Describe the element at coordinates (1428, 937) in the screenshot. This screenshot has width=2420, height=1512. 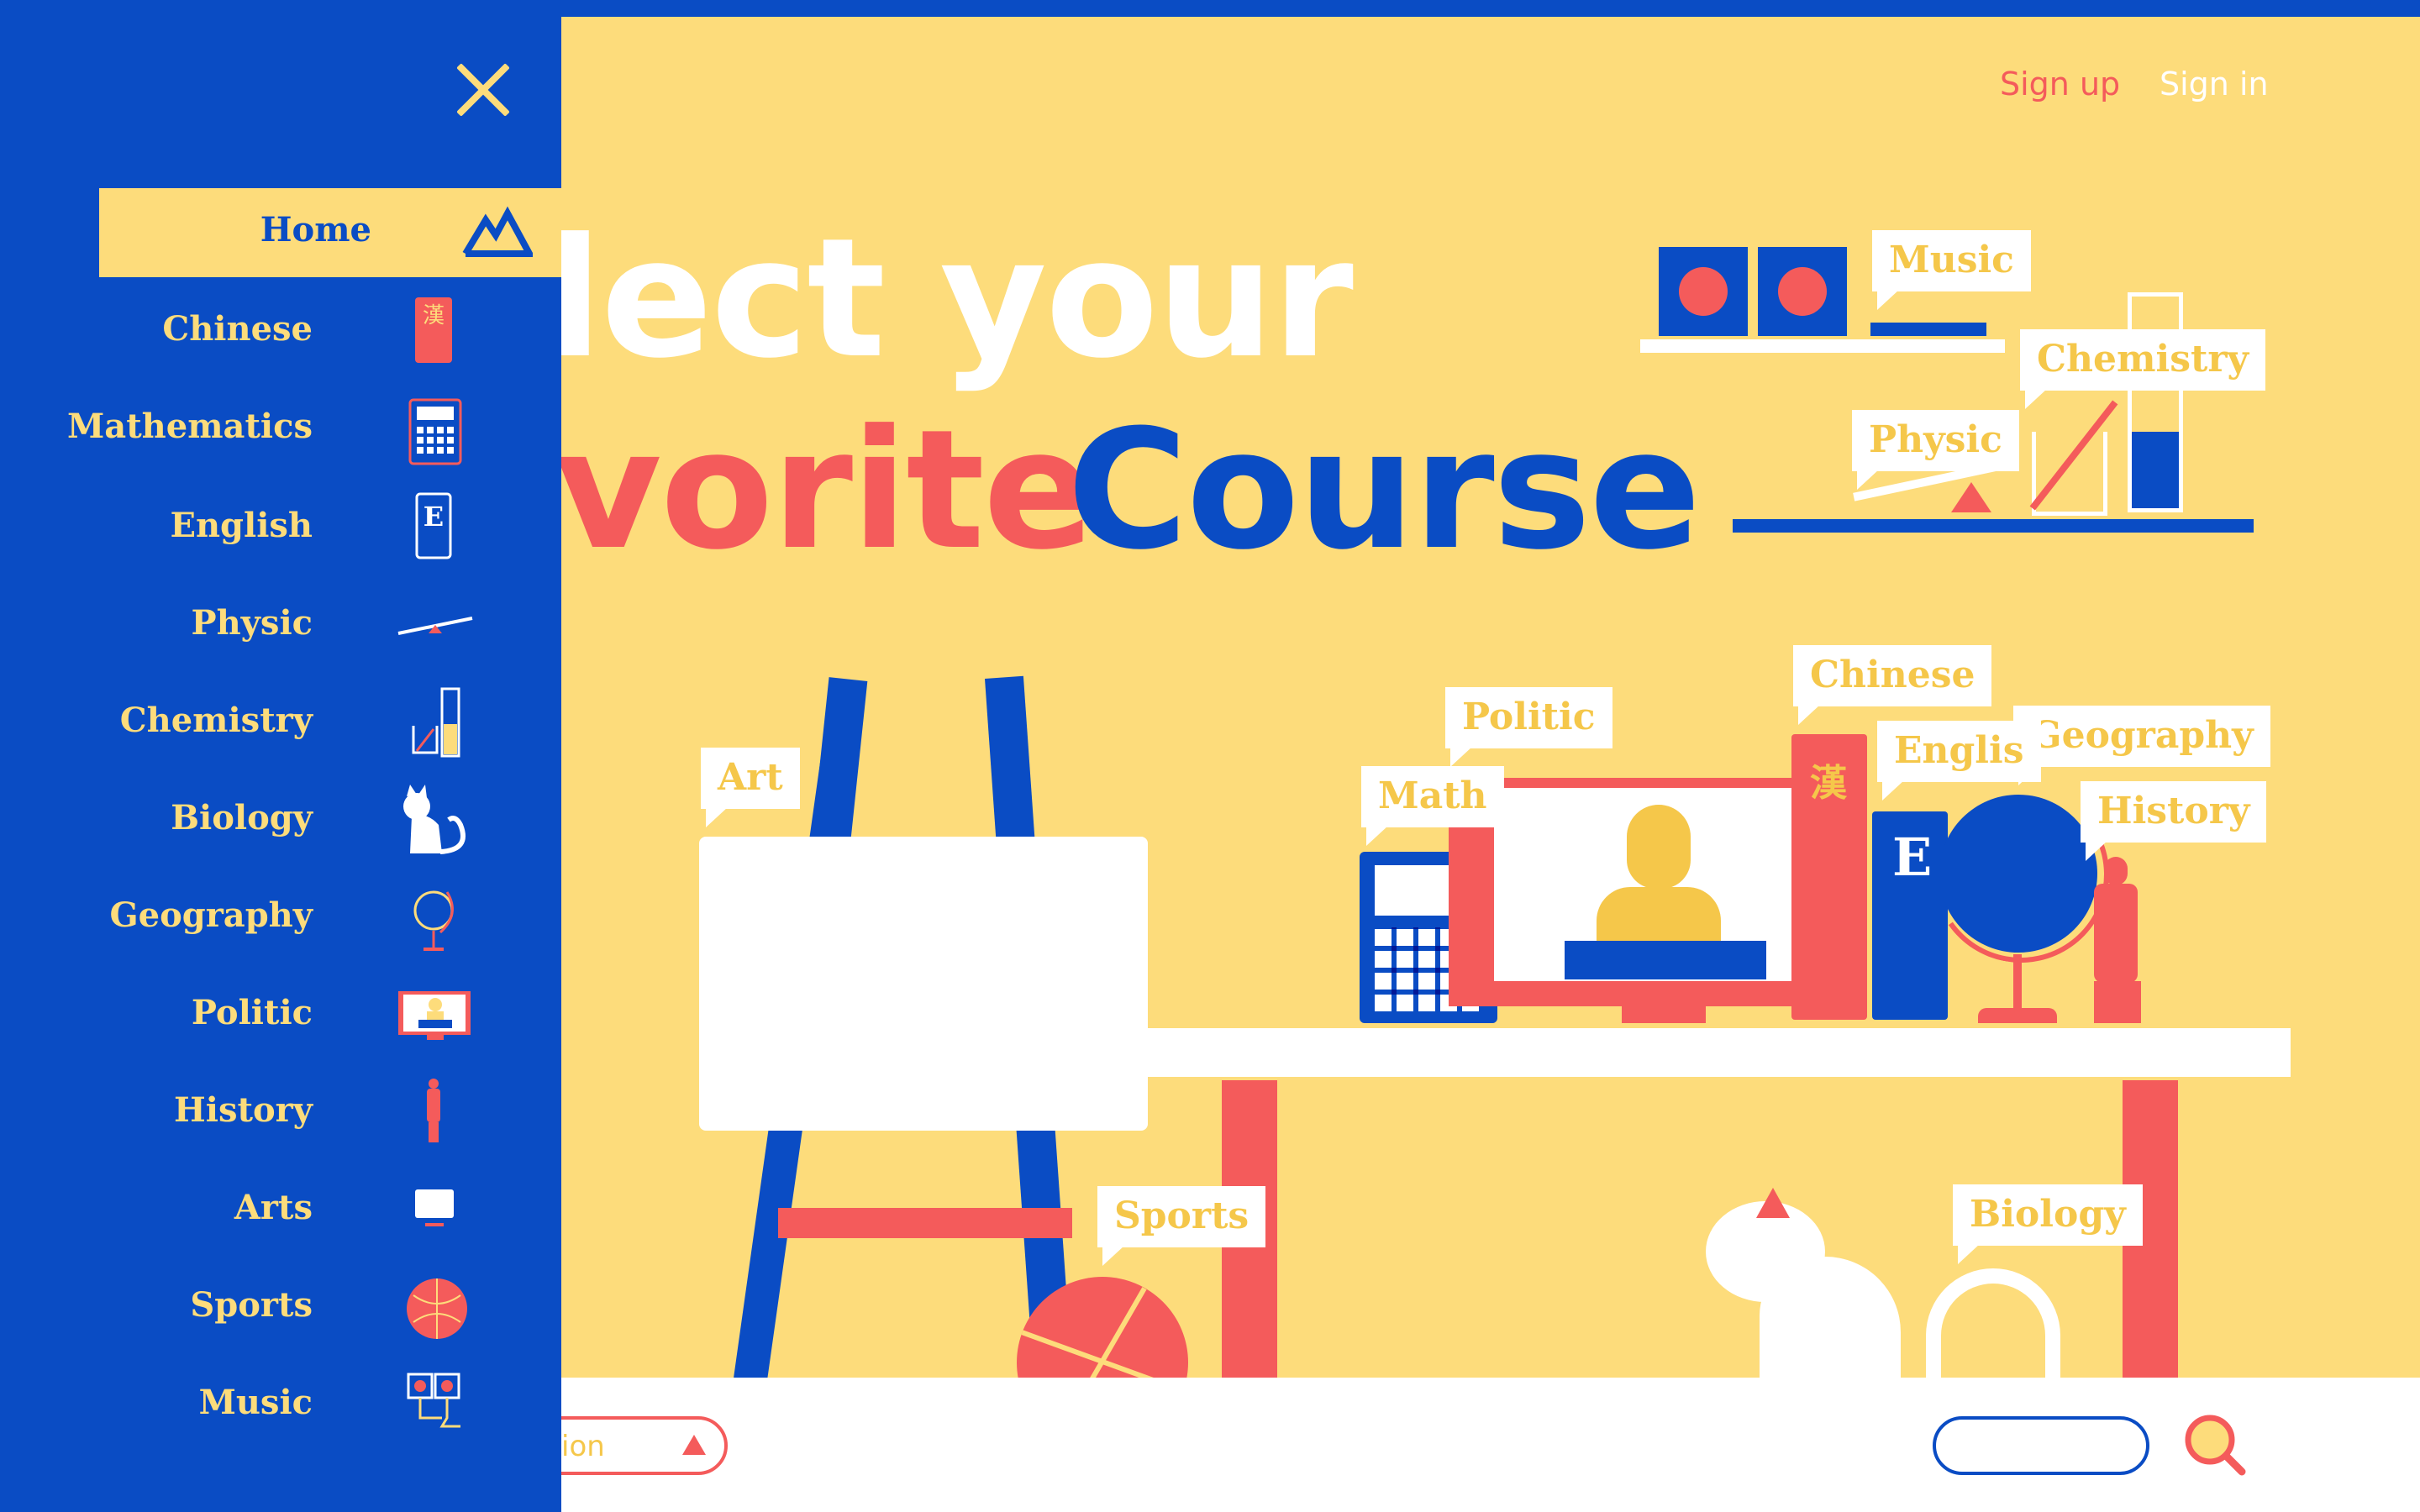
I see `calculator` at that location.